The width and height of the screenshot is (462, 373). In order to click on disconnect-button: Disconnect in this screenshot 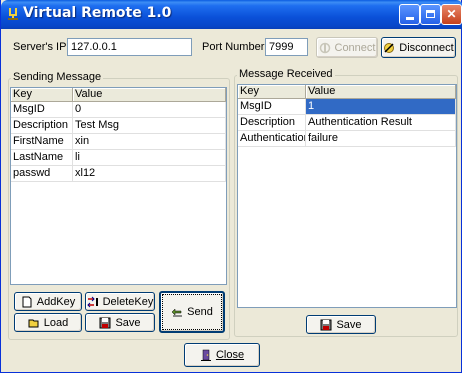, I will do `click(418, 47)`.